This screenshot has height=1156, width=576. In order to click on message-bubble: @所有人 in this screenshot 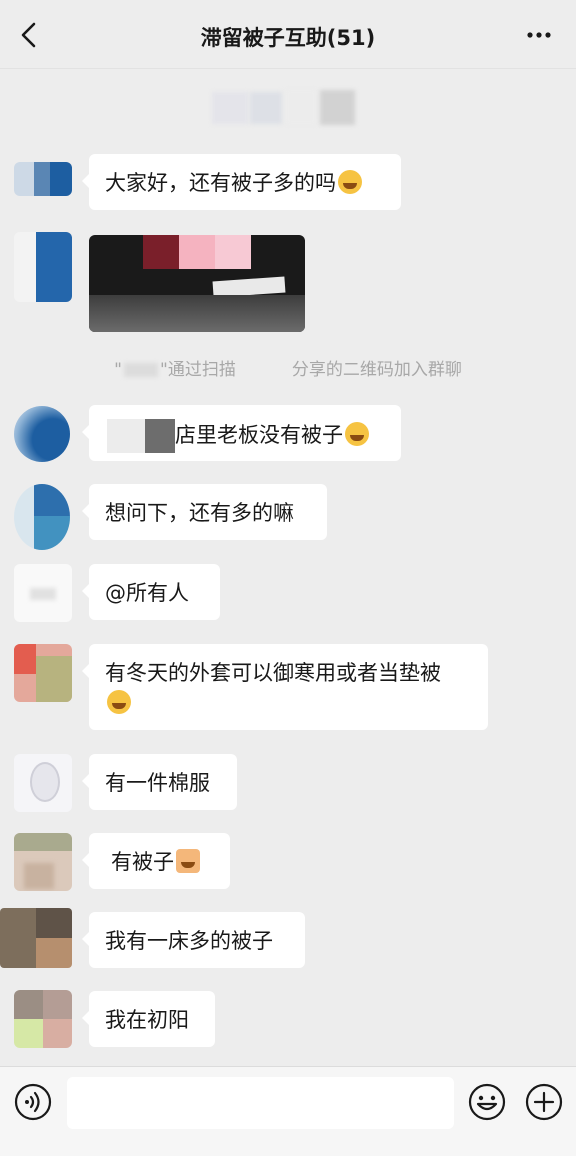, I will do `click(151, 592)`.